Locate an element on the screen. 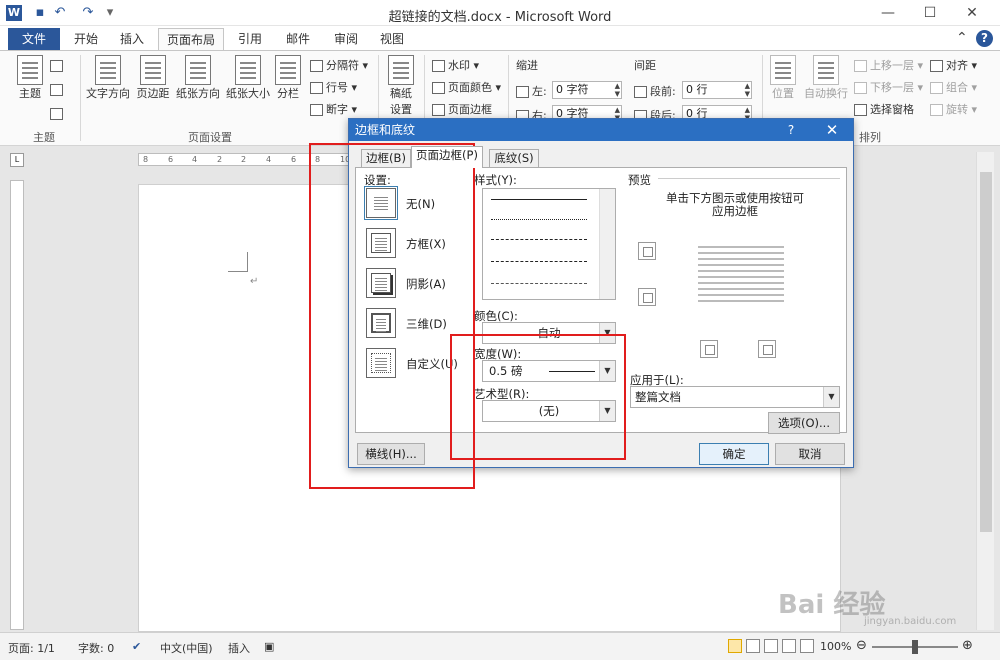 The width and height of the screenshot is (1000, 660). indent-left-input: 0 字符 ▲ ▼ is located at coordinates (587, 90).